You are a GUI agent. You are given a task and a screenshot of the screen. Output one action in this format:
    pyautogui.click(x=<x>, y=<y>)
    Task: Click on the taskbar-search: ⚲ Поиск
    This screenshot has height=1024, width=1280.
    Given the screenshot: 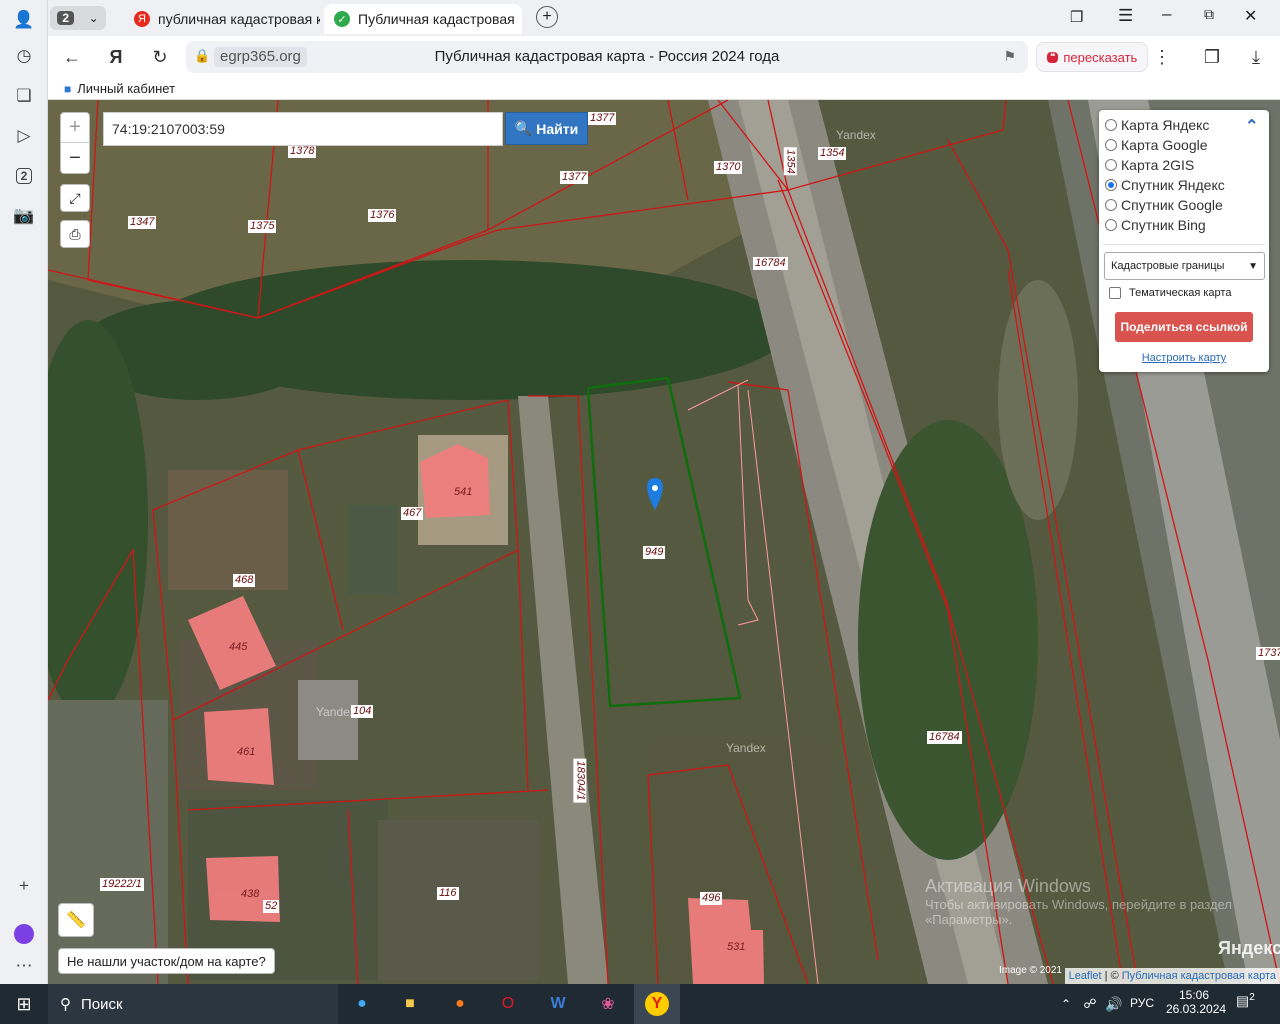 What is the action you would take?
    pyautogui.click(x=193, y=1004)
    